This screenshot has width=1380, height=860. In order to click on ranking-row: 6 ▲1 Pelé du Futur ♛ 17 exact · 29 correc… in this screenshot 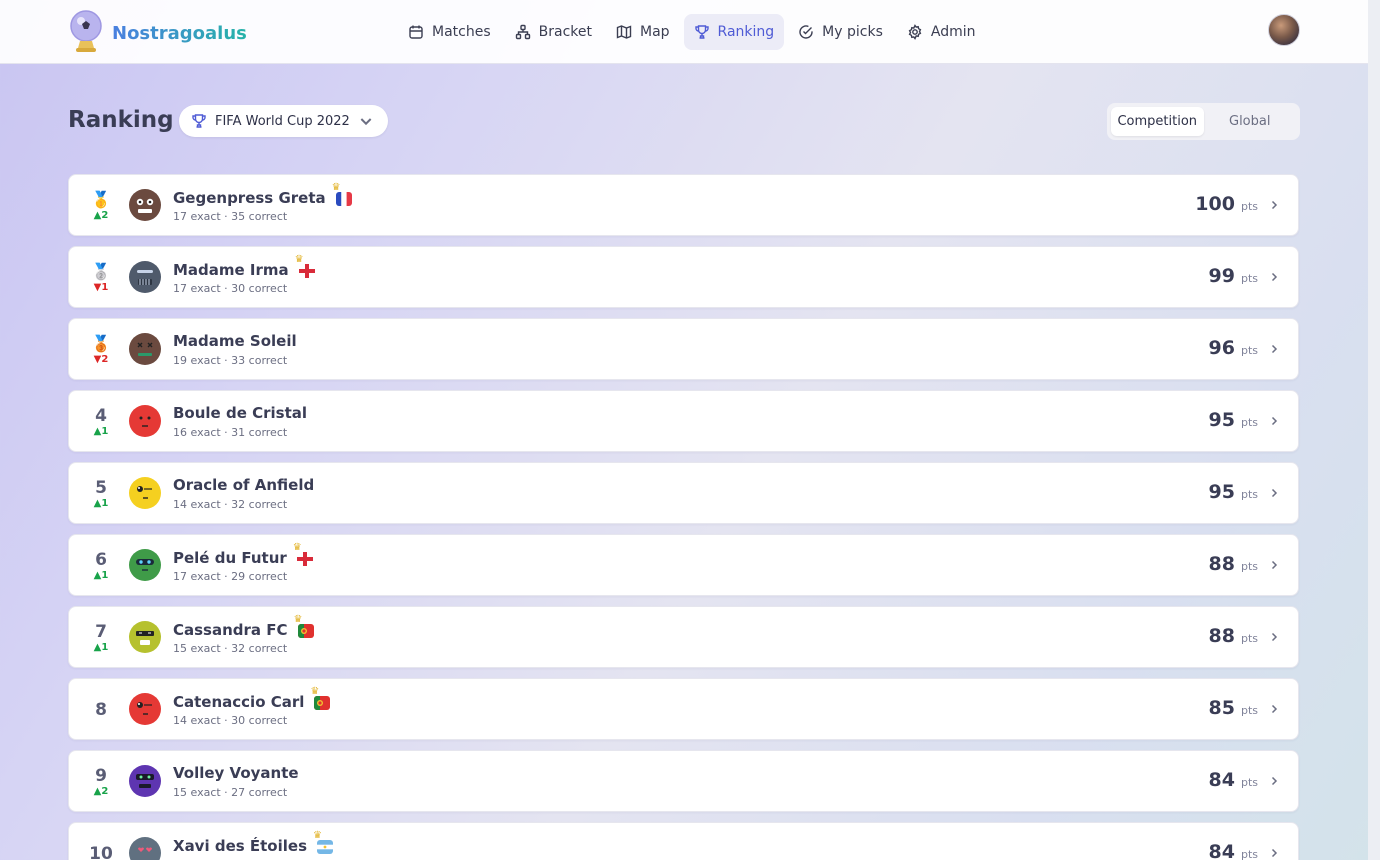, I will do `click(683, 565)`.